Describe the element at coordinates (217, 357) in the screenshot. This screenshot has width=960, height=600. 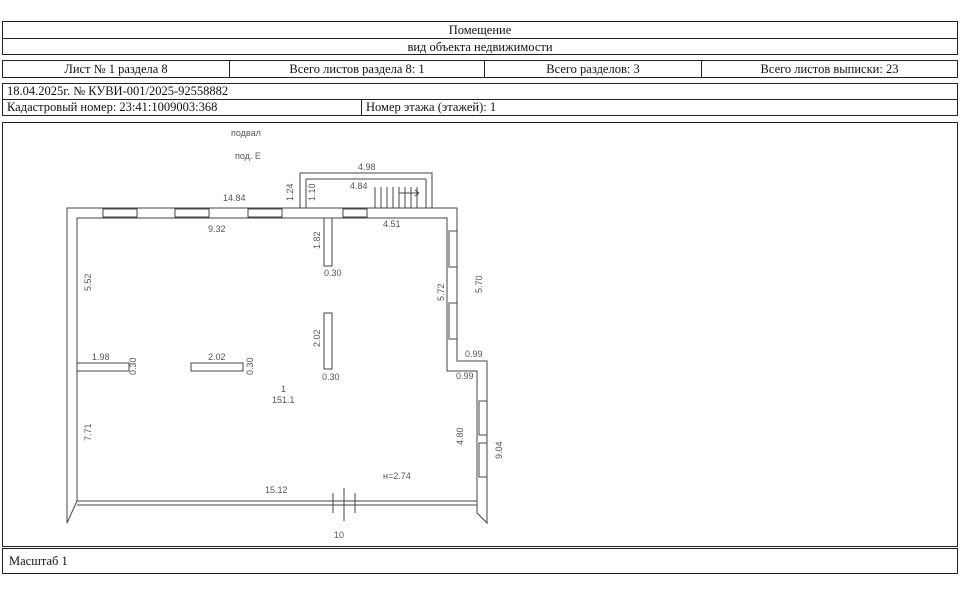
I see `dim-2-02-h: 2.02` at that location.